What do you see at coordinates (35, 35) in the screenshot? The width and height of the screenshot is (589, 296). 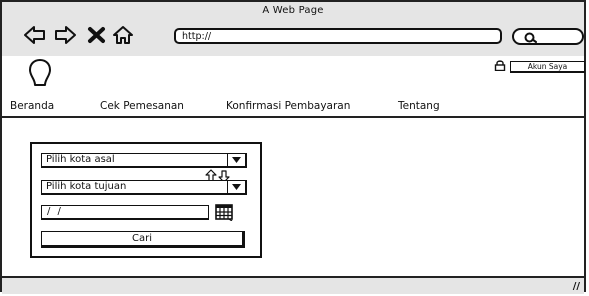 I see `back-arrow-icon` at bounding box center [35, 35].